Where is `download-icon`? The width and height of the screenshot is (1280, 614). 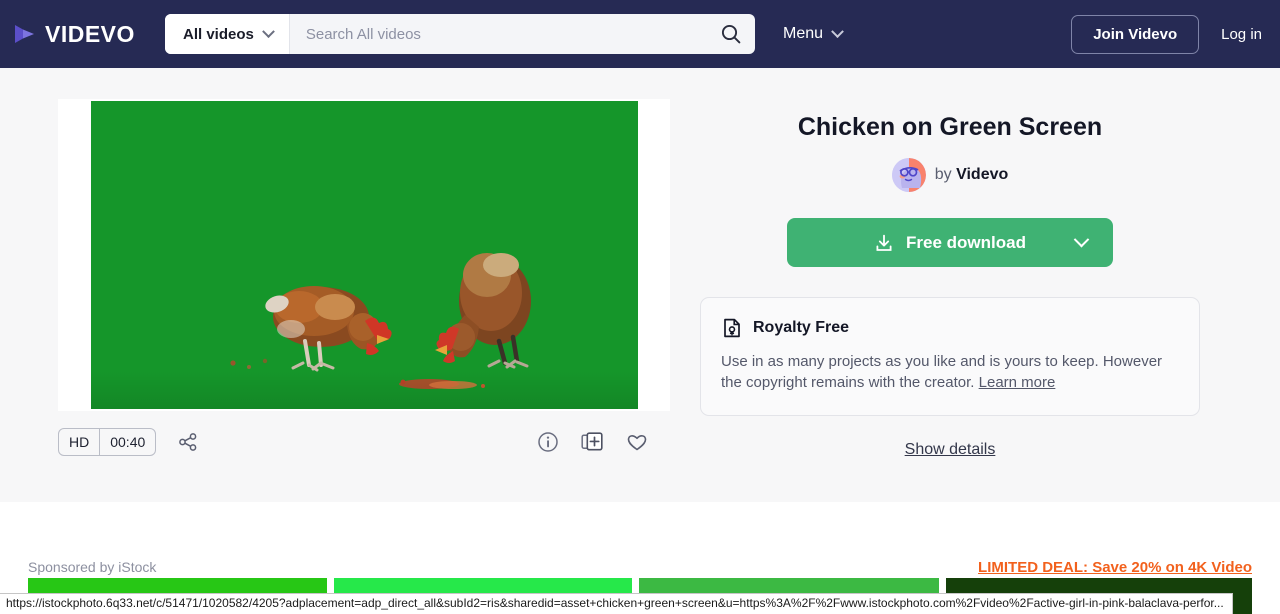
download-icon is located at coordinates (884, 242).